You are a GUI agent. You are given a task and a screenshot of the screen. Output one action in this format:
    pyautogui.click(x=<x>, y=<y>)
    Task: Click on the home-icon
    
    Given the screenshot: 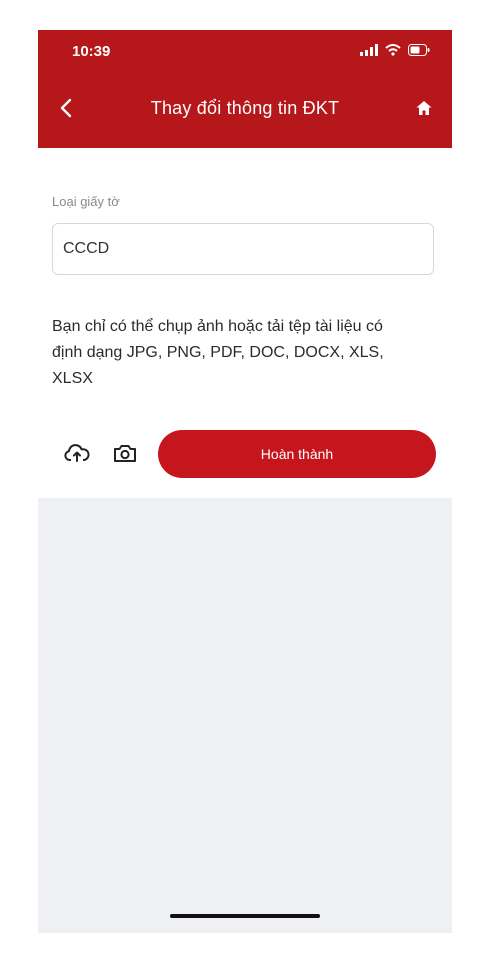 What is the action you would take?
    pyautogui.click(x=424, y=108)
    